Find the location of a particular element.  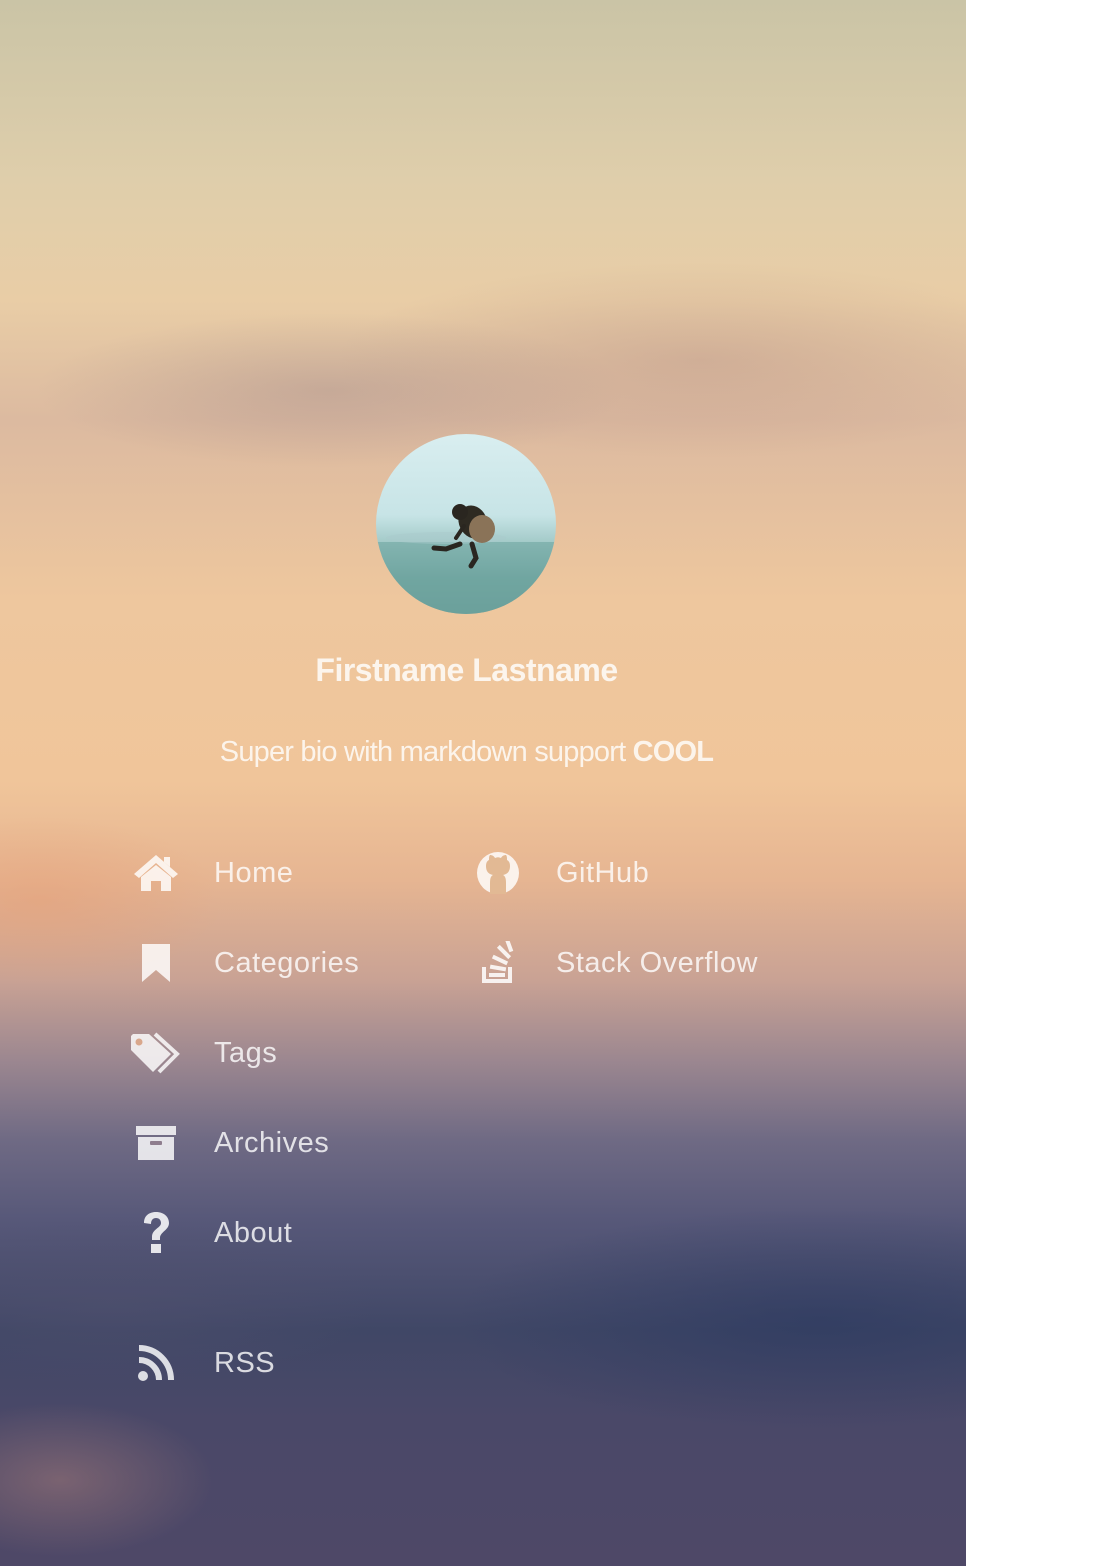

bio-text: Super bio with markdown support is located at coordinates (426, 752).